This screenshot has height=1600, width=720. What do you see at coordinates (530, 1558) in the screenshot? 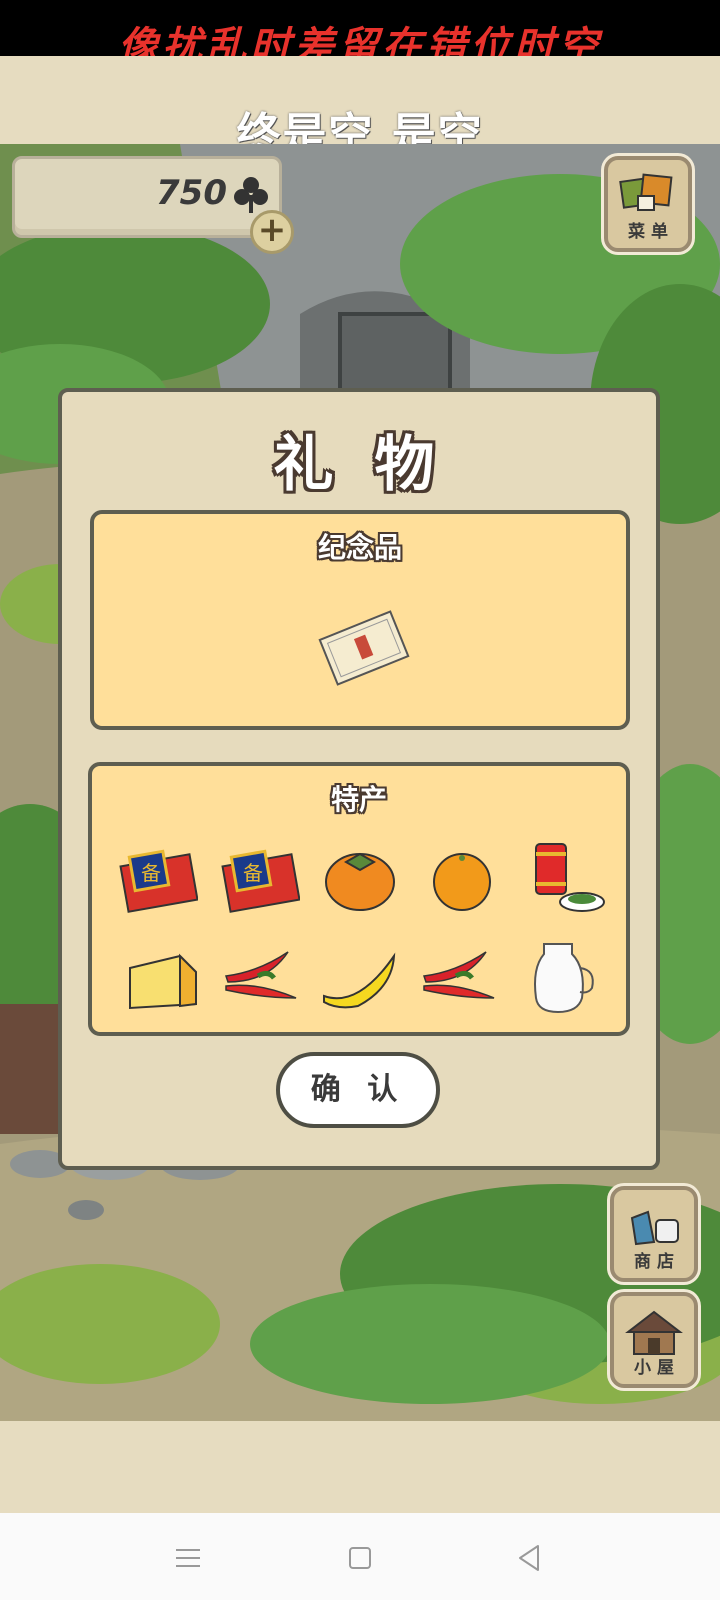
I see `back-icon` at bounding box center [530, 1558].